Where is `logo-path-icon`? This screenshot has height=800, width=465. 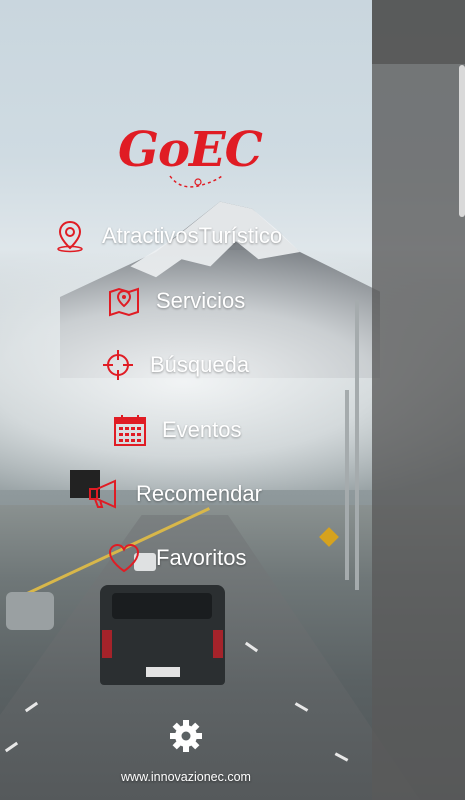
logo-path-icon is located at coordinates (196, 181).